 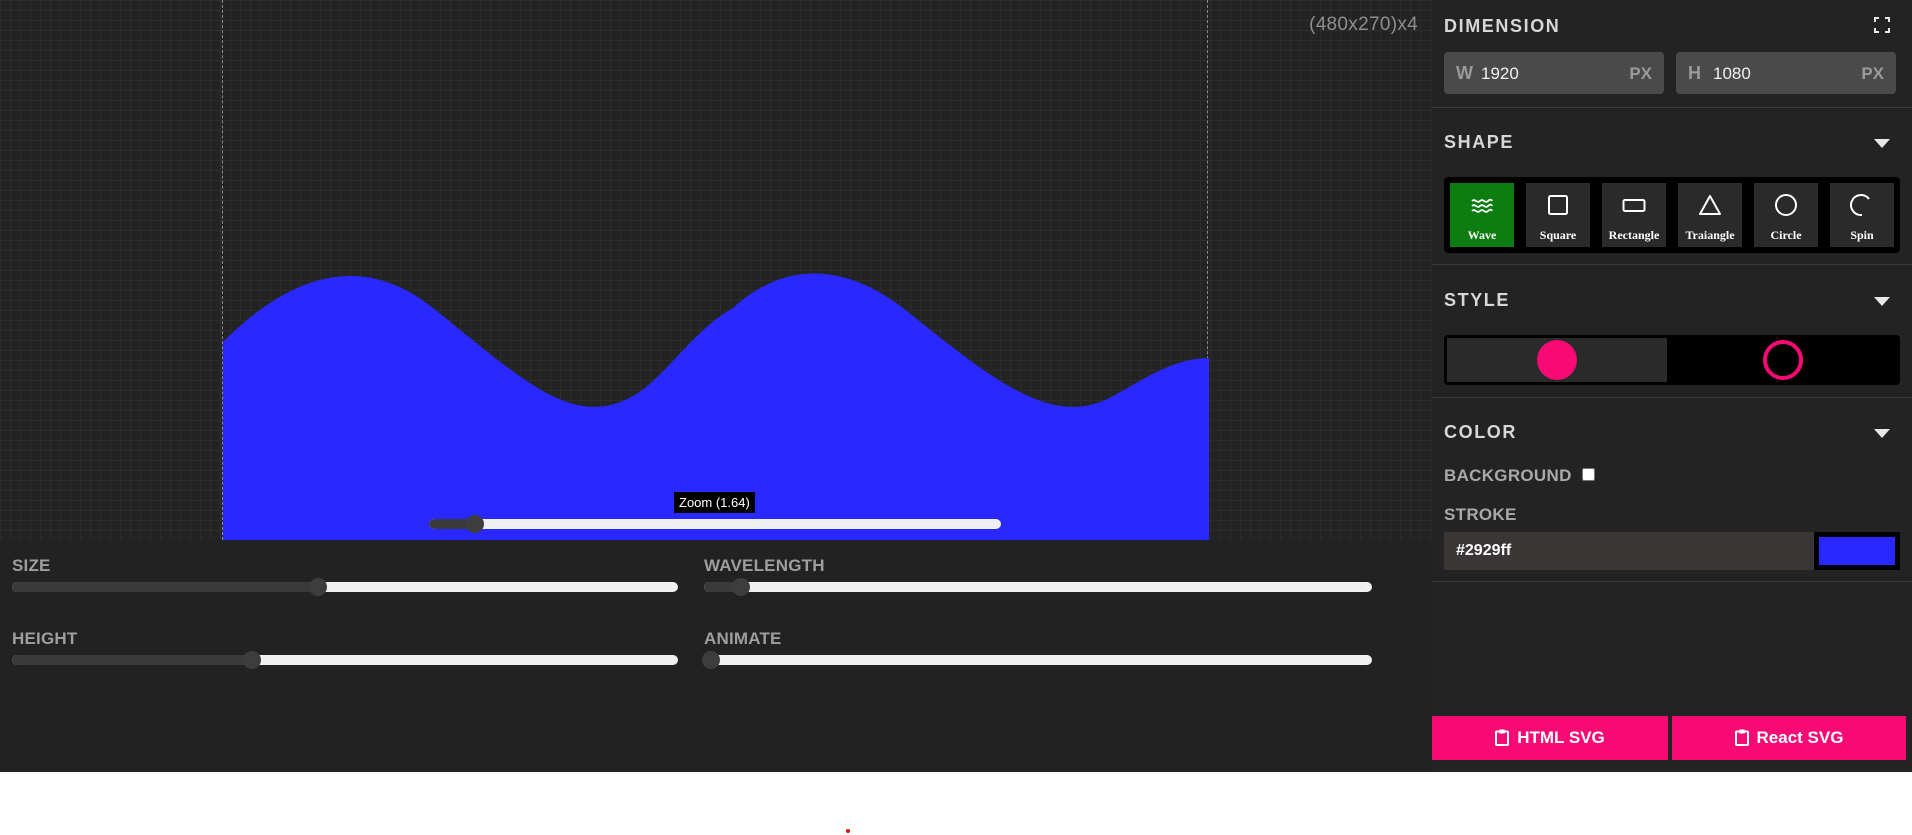 I want to click on stroke-color-value: #2929ff, so click(x=1483, y=551).